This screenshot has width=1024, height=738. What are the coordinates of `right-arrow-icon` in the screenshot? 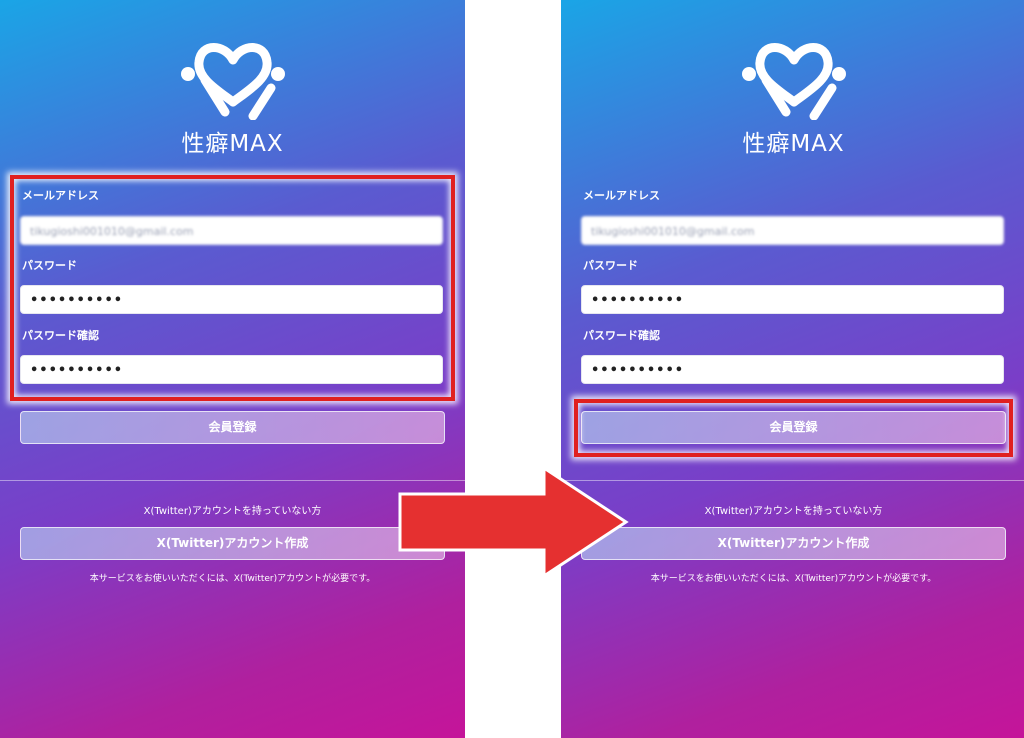 It's located at (513, 522).